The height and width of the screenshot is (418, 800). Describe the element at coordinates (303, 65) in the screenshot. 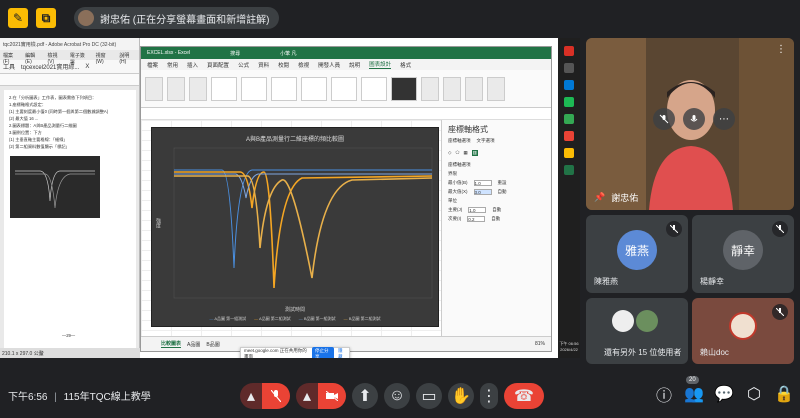

I see `tab-view: 檢視` at that location.